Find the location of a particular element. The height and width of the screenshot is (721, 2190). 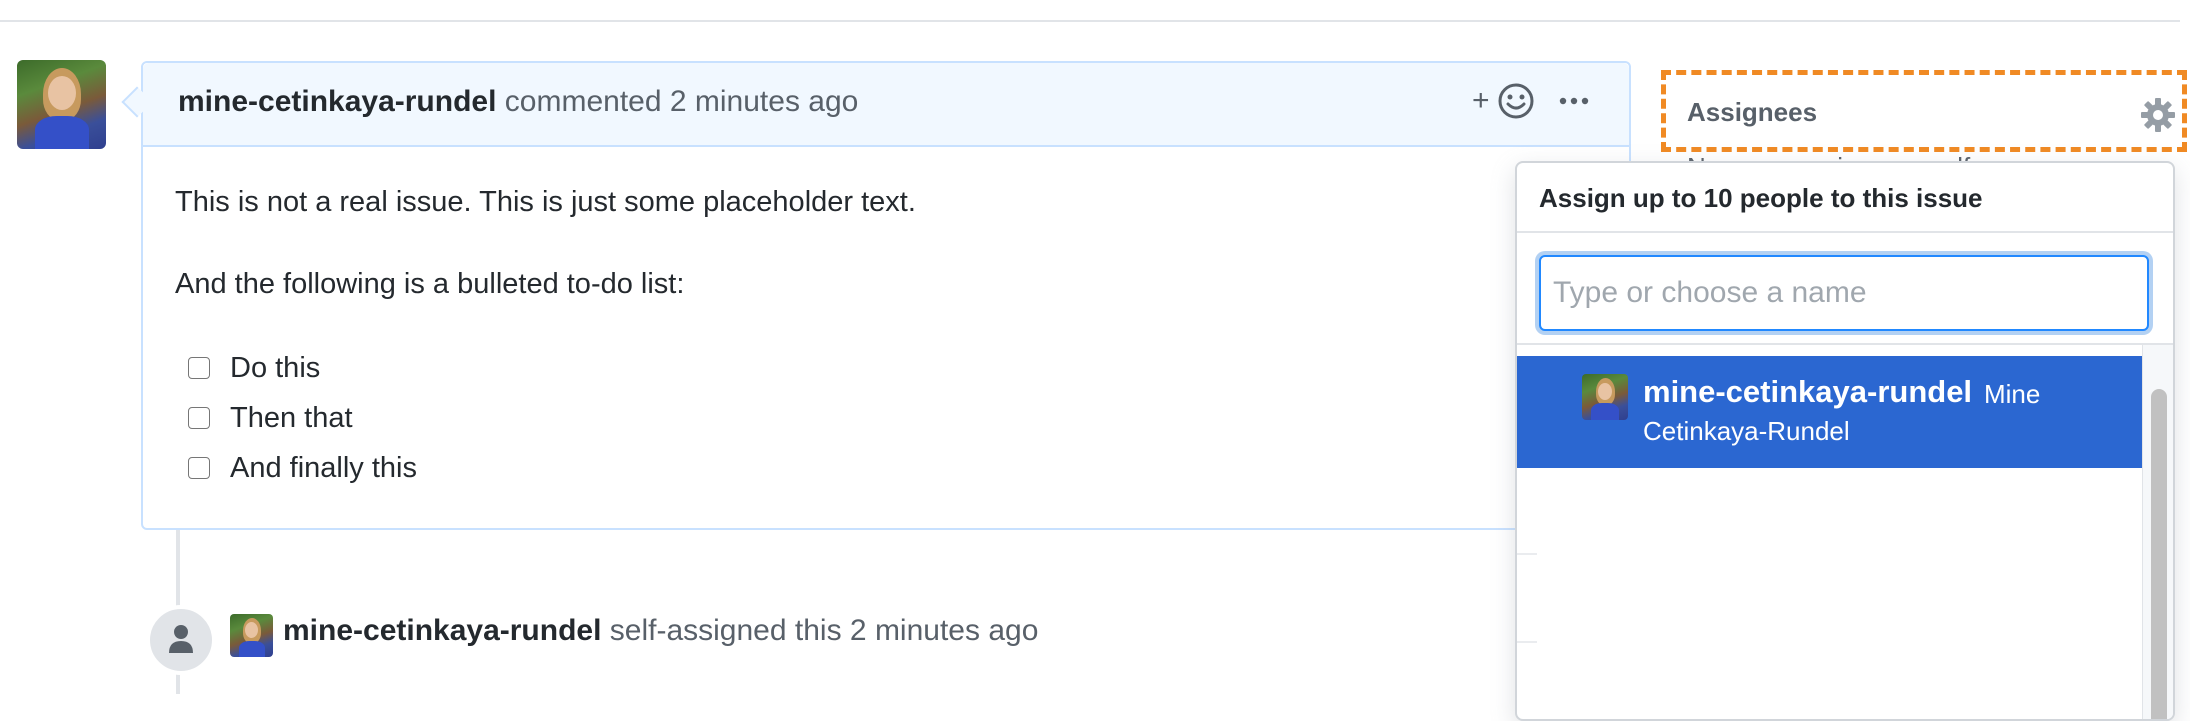

popover-header: Assign up to 10 people to this issue is located at coordinates (1845, 198).